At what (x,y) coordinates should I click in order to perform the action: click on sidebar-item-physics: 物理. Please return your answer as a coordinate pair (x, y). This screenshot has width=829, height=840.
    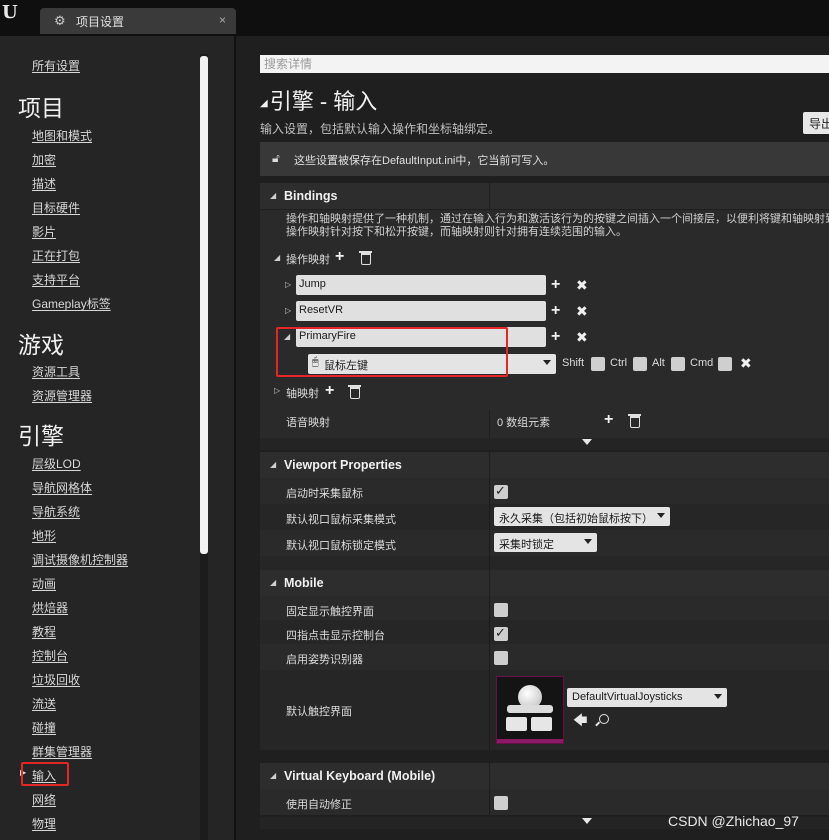
    Looking at the image, I should click on (44, 823).